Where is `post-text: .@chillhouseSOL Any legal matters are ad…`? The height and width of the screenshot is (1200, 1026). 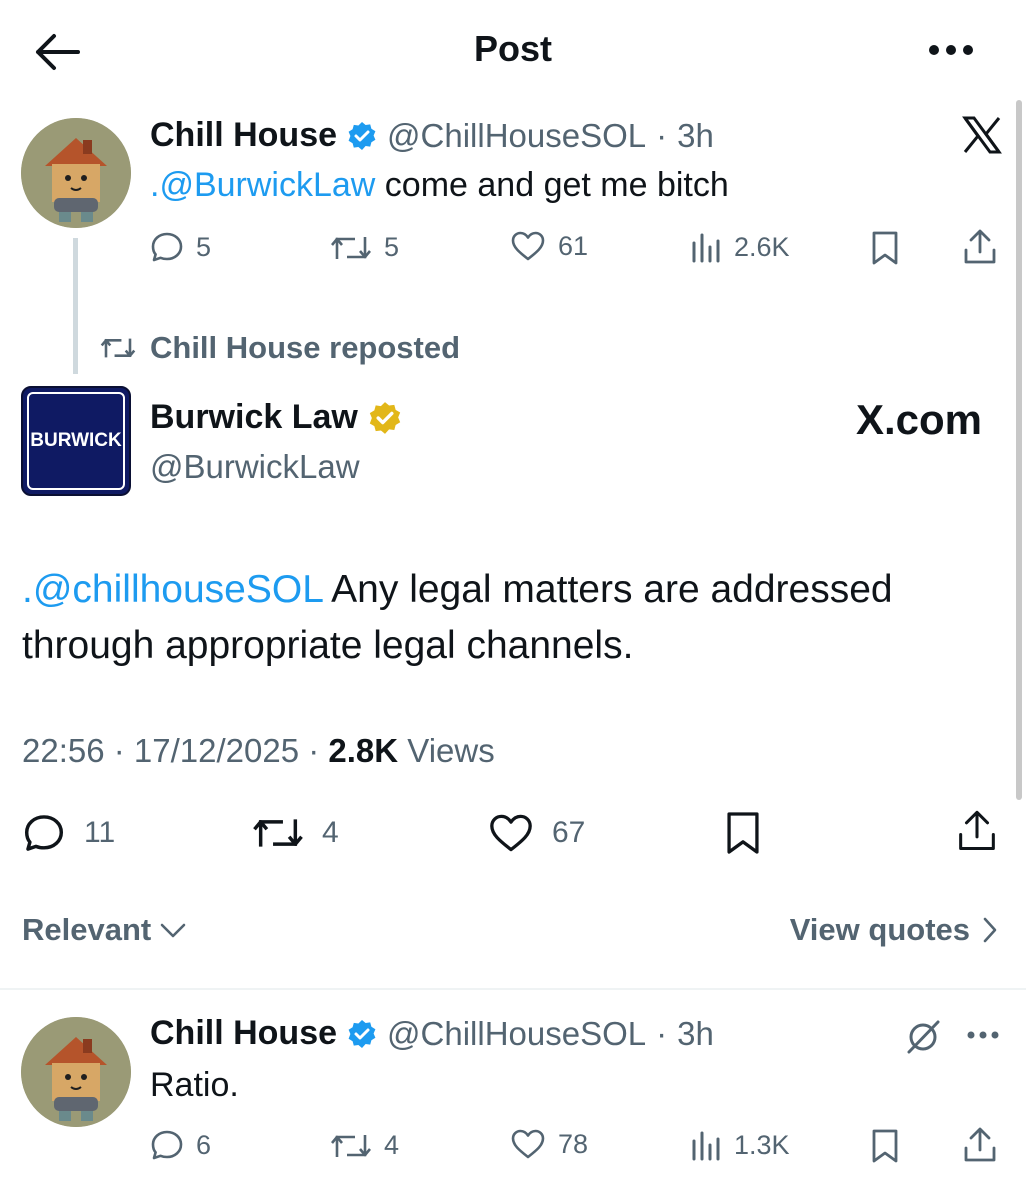 post-text: .@chillhouseSOL Any legal matters are ad… is located at coordinates (457, 618).